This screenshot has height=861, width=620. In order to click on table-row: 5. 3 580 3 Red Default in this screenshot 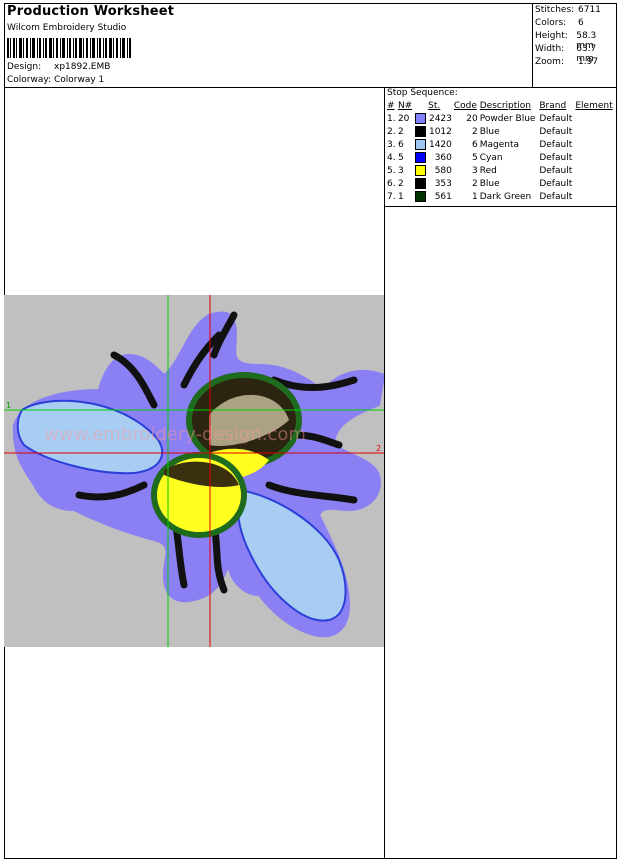, I will do `click(500, 170)`.